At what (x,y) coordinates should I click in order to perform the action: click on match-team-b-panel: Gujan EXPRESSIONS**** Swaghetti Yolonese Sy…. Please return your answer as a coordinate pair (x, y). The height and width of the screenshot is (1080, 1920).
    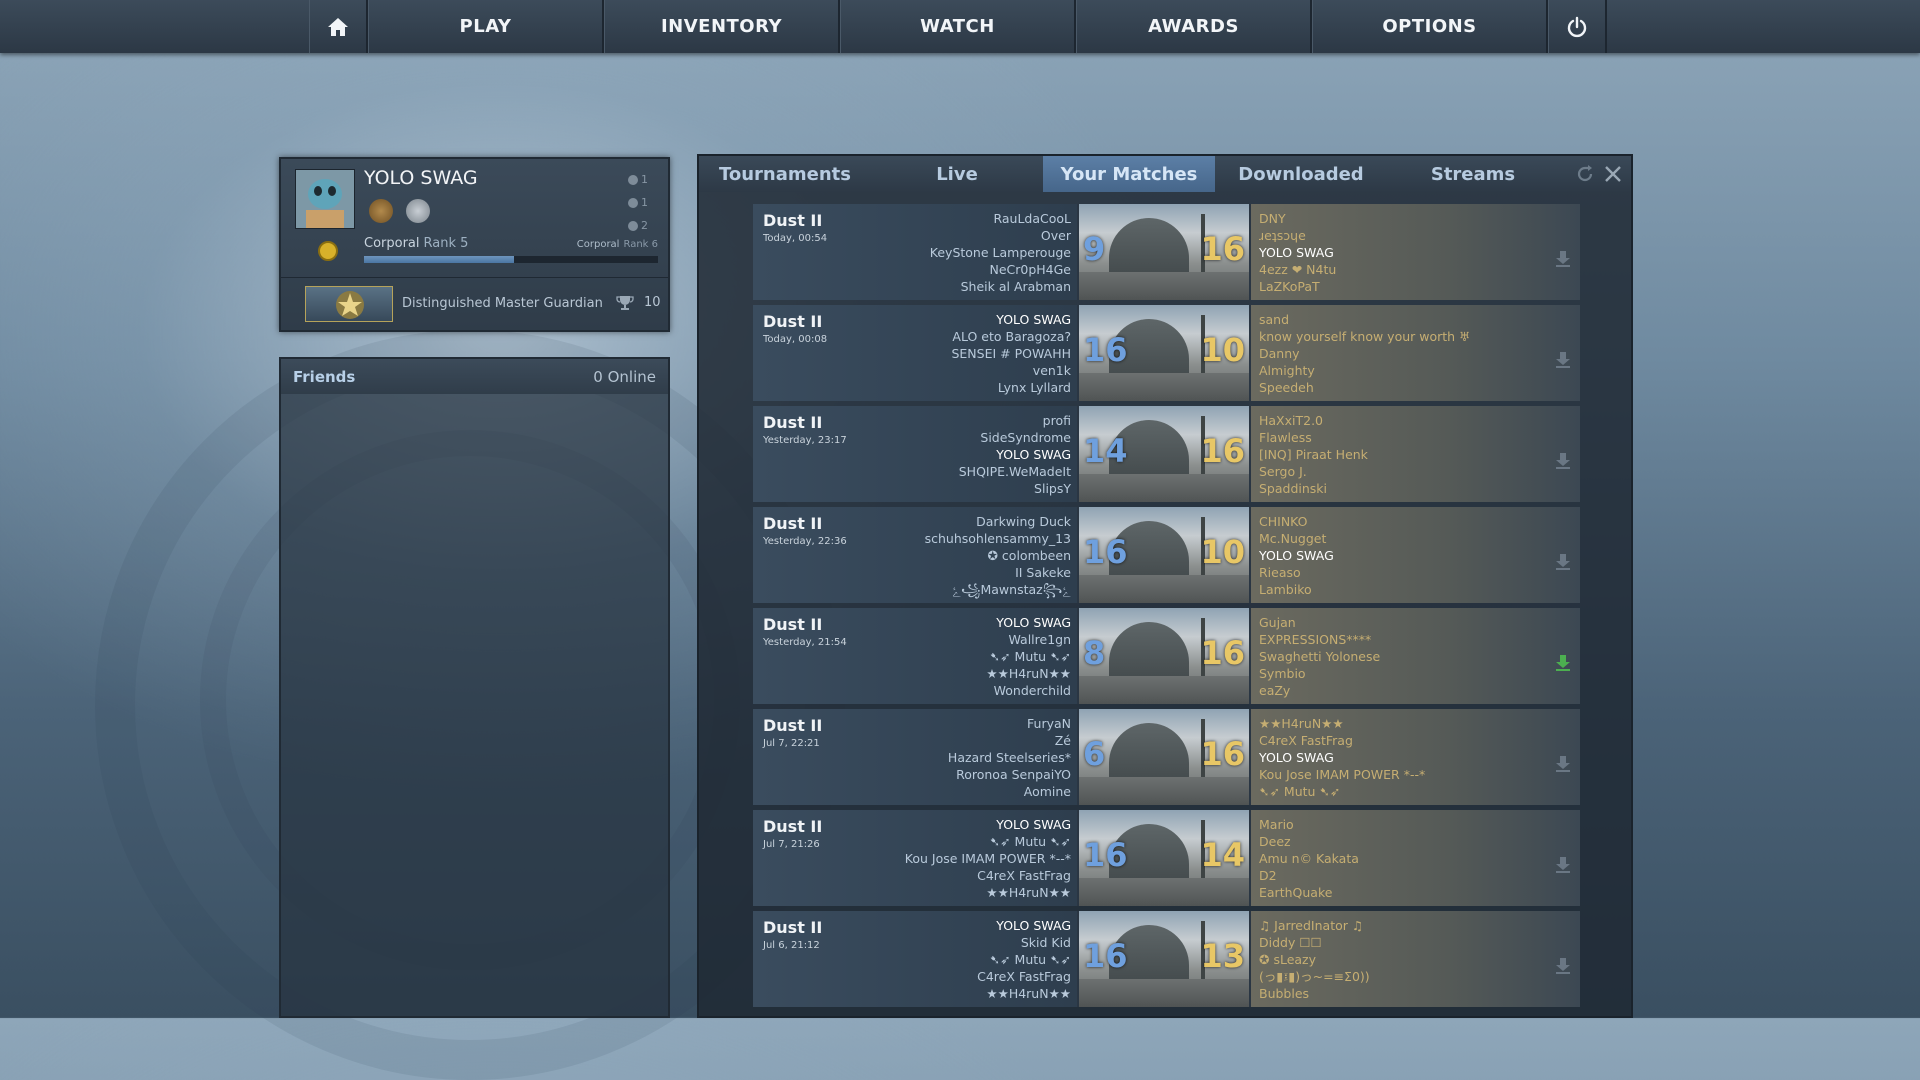
    Looking at the image, I should click on (1415, 656).